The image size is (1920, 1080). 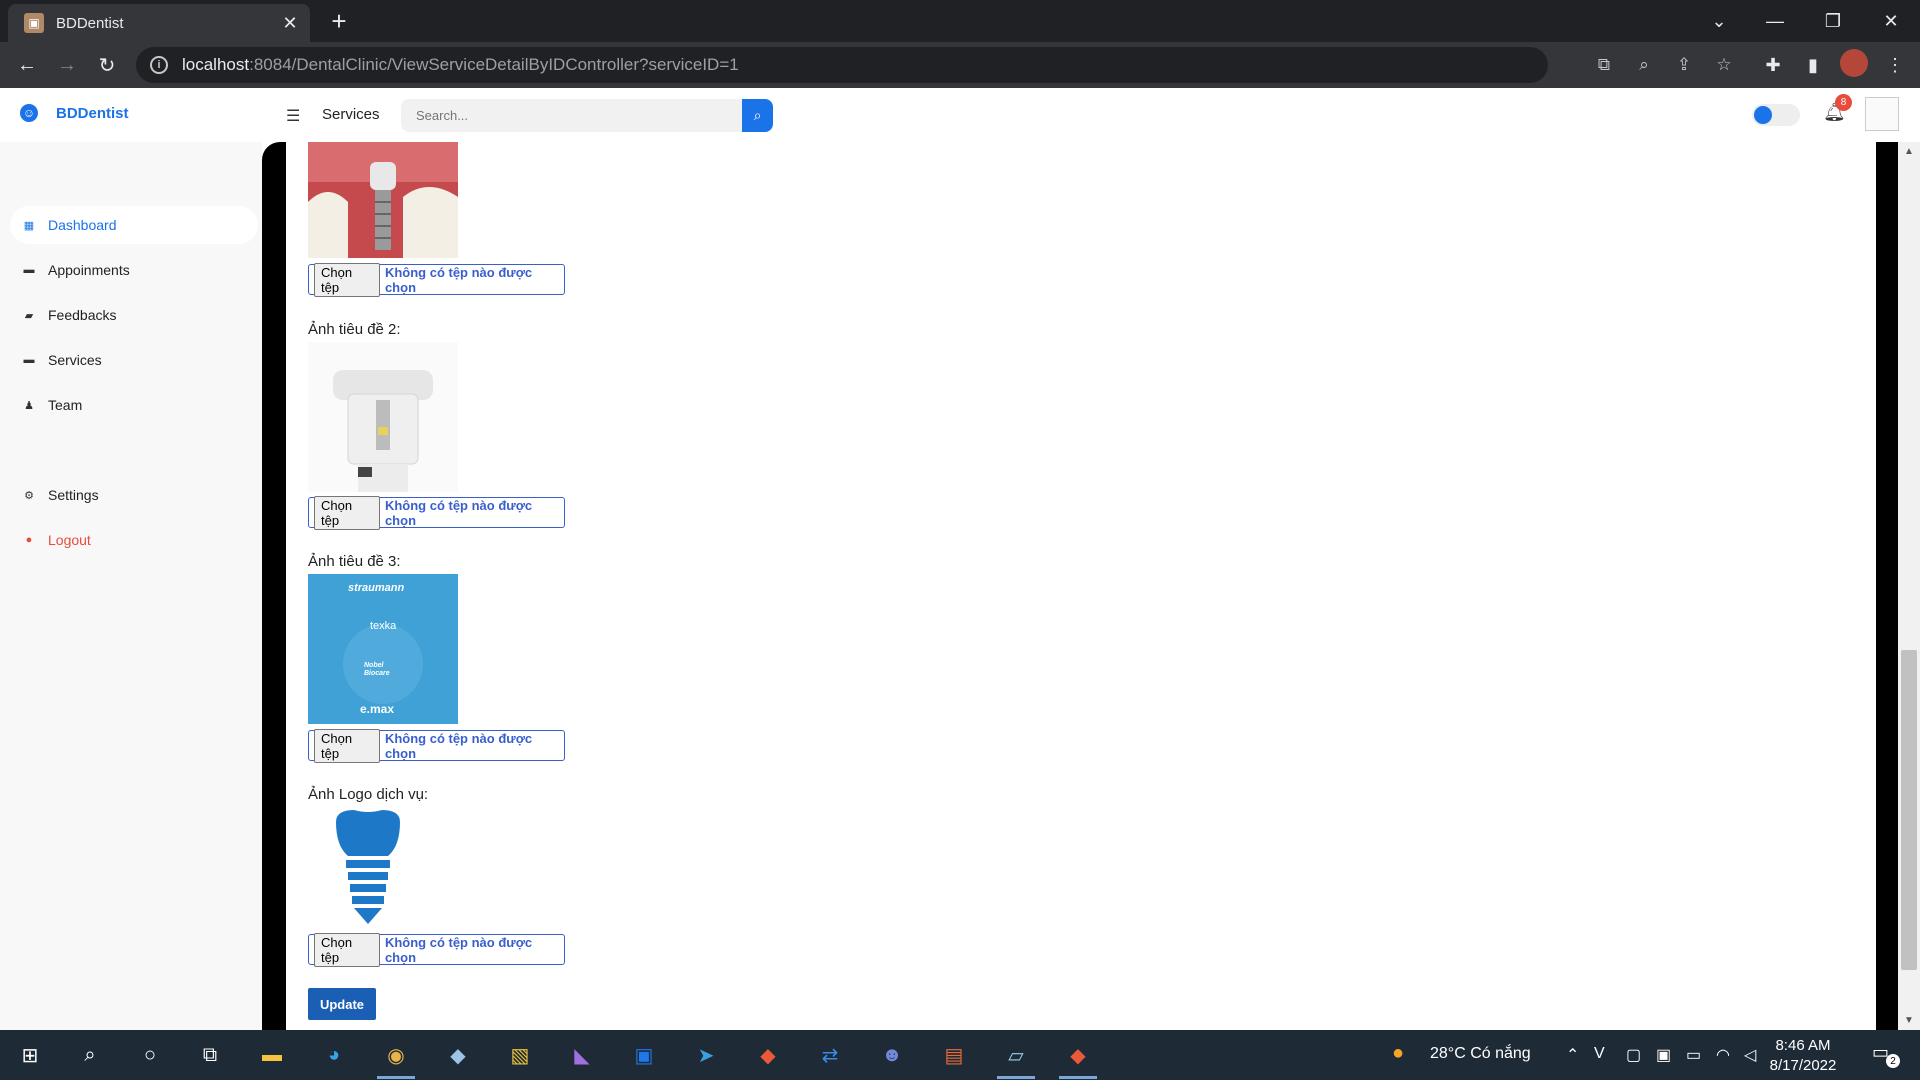 I want to click on theme-toggle, so click(x=1776, y=115).